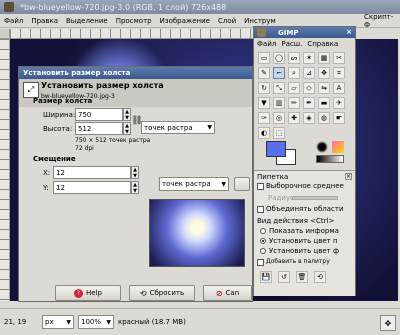  I want to click on restore-options-icon: ↺, so click(284, 277).